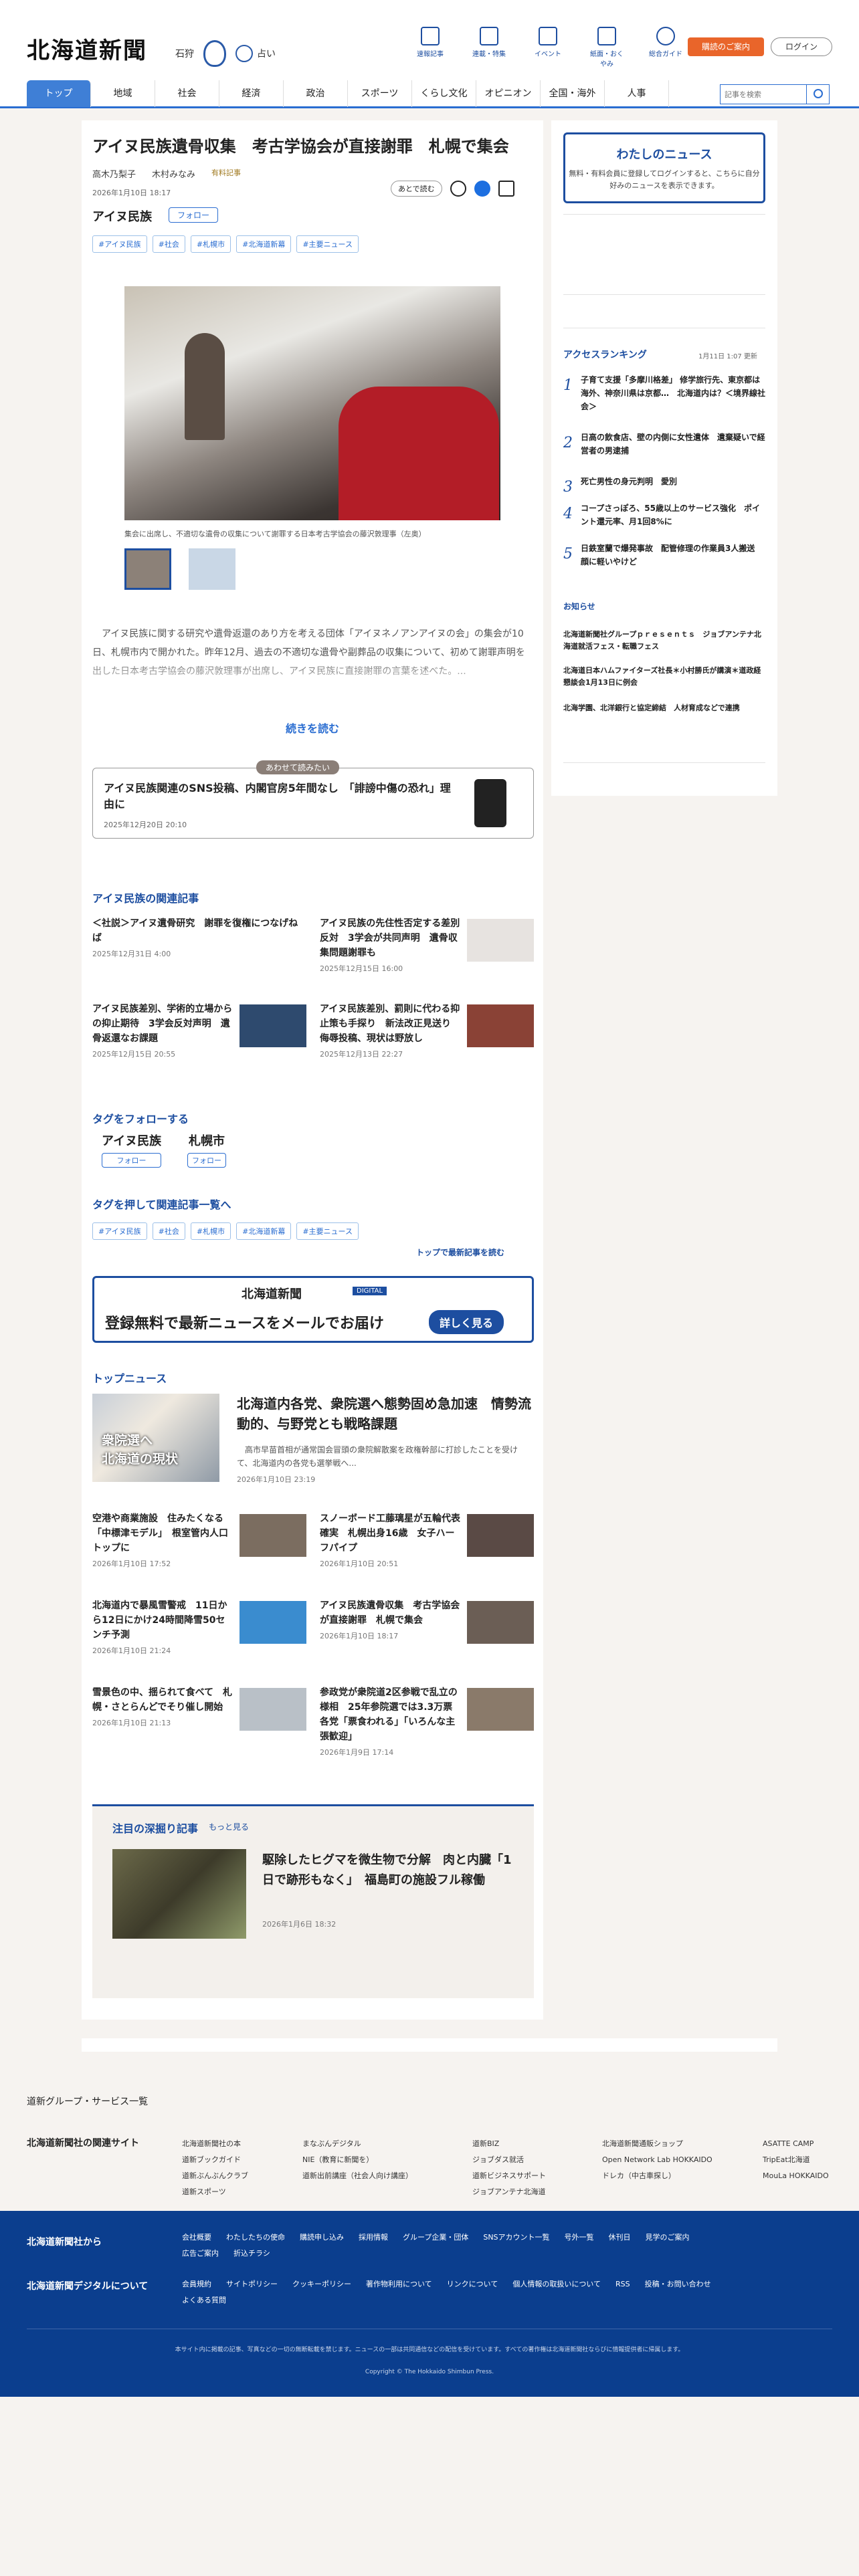 Image resolution: width=859 pixels, height=2576 pixels. I want to click on mail-banner: 北海道新聞 DIGITAL 登録無料で最新ニュースをメールでお届け 詳しく見る, so click(313, 1309).